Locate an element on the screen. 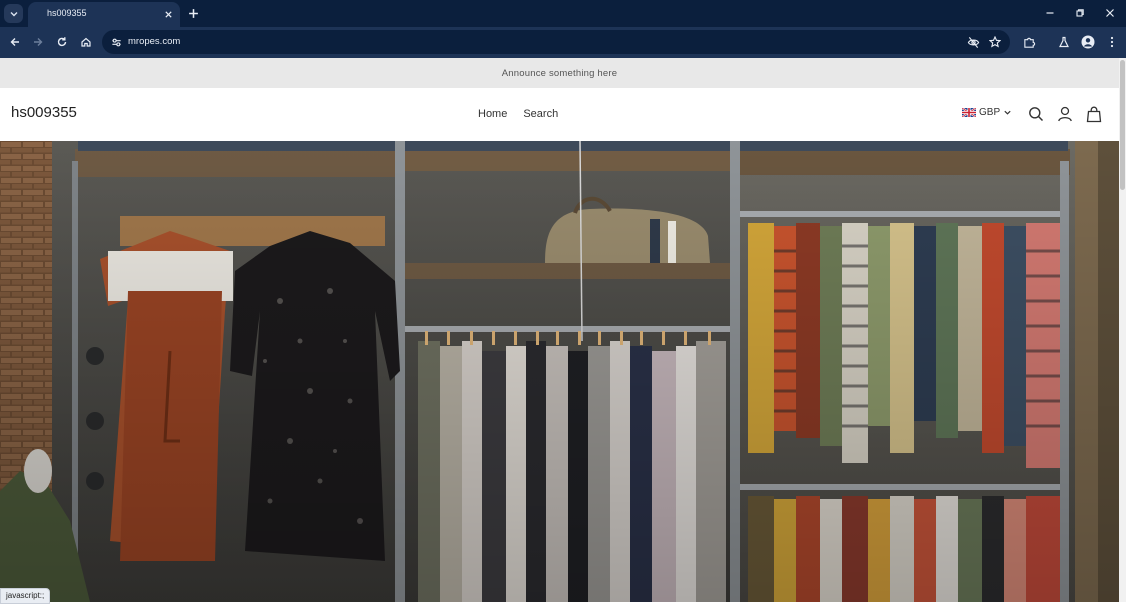 This screenshot has height=604, width=1126. home-icon is located at coordinates (86, 42).